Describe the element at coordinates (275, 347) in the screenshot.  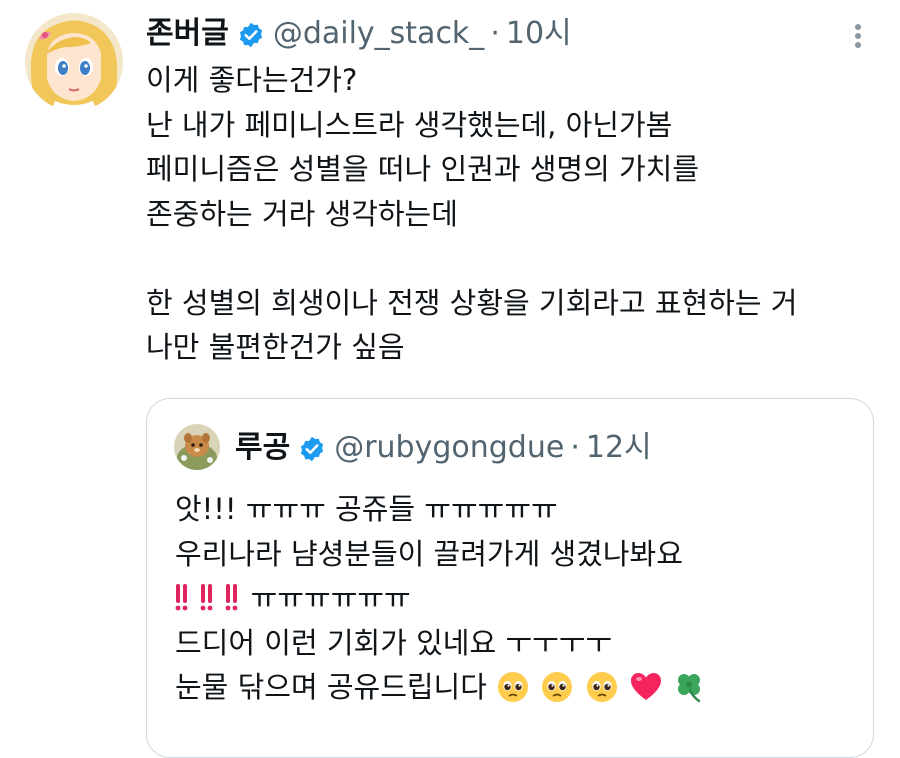
I see `tweet-text-line: 나만 불편한건가 싶음` at that location.